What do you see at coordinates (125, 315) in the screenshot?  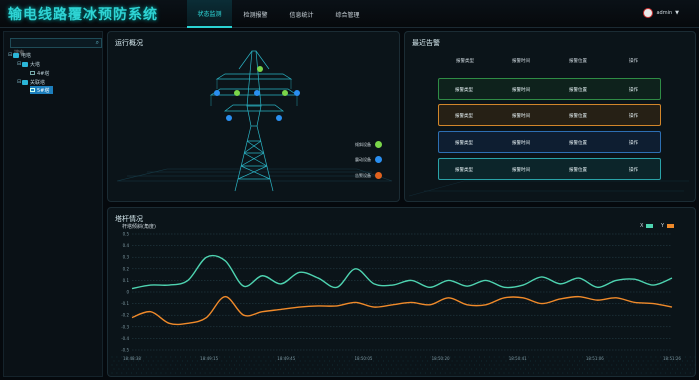 I see `y-tick-label: -0.2` at bounding box center [125, 315].